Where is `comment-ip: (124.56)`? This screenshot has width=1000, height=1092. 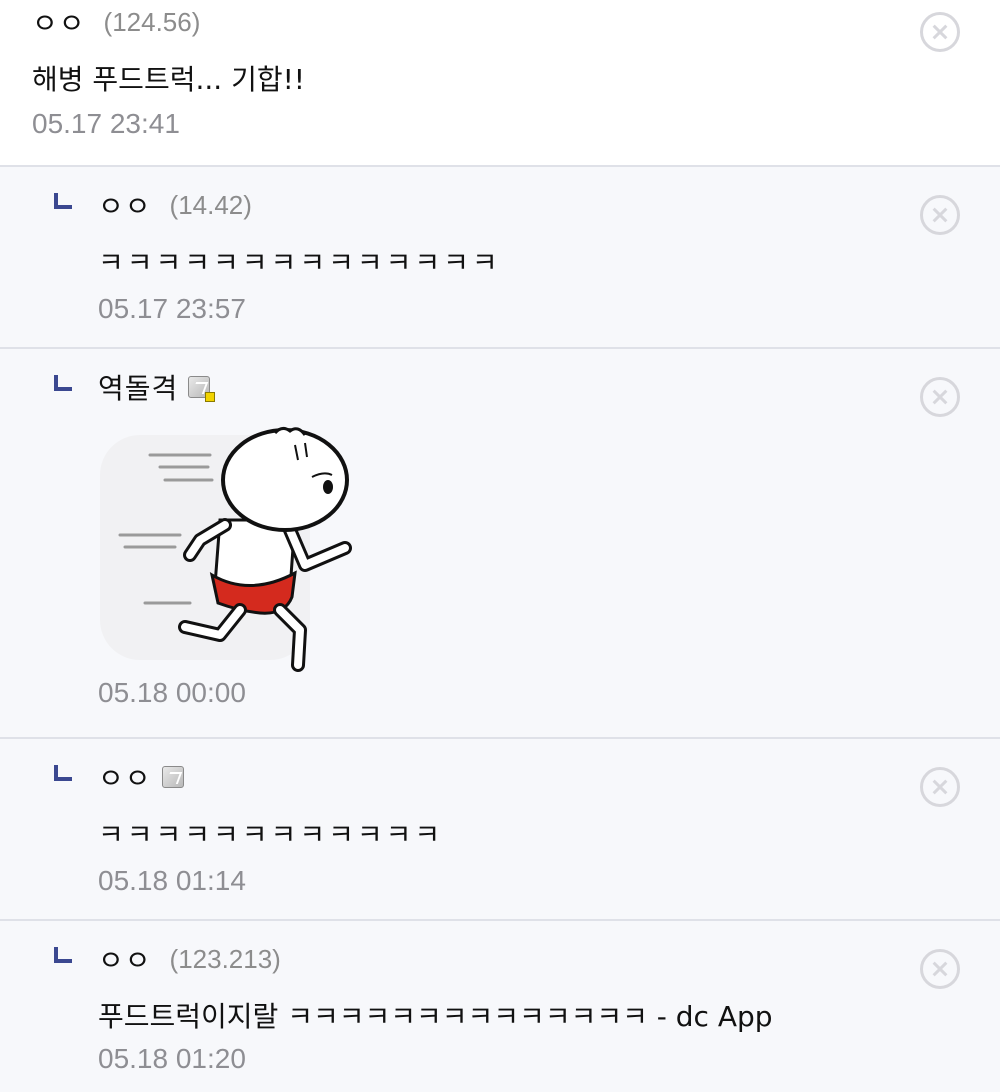 comment-ip: (124.56) is located at coordinates (152, 21).